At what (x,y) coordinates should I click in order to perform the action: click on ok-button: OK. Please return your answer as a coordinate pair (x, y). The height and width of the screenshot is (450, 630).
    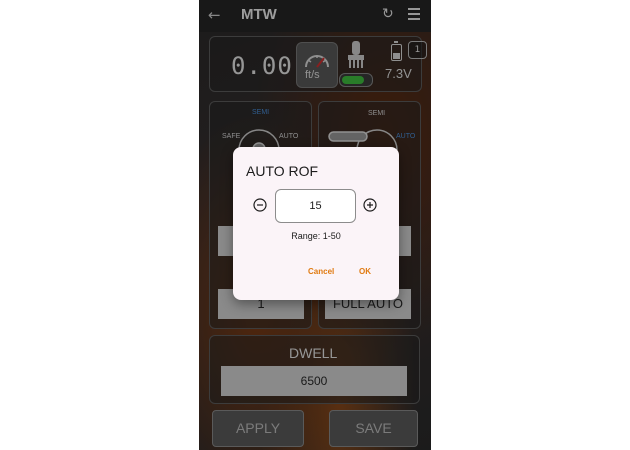
    Looking at the image, I should click on (365, 271).